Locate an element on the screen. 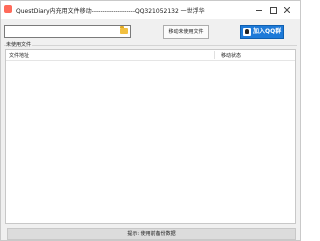 Image resolution: width=320 pixels, height=241 pixels. column-header-file-path: 文件地址 is located at coordinates (19, 55).